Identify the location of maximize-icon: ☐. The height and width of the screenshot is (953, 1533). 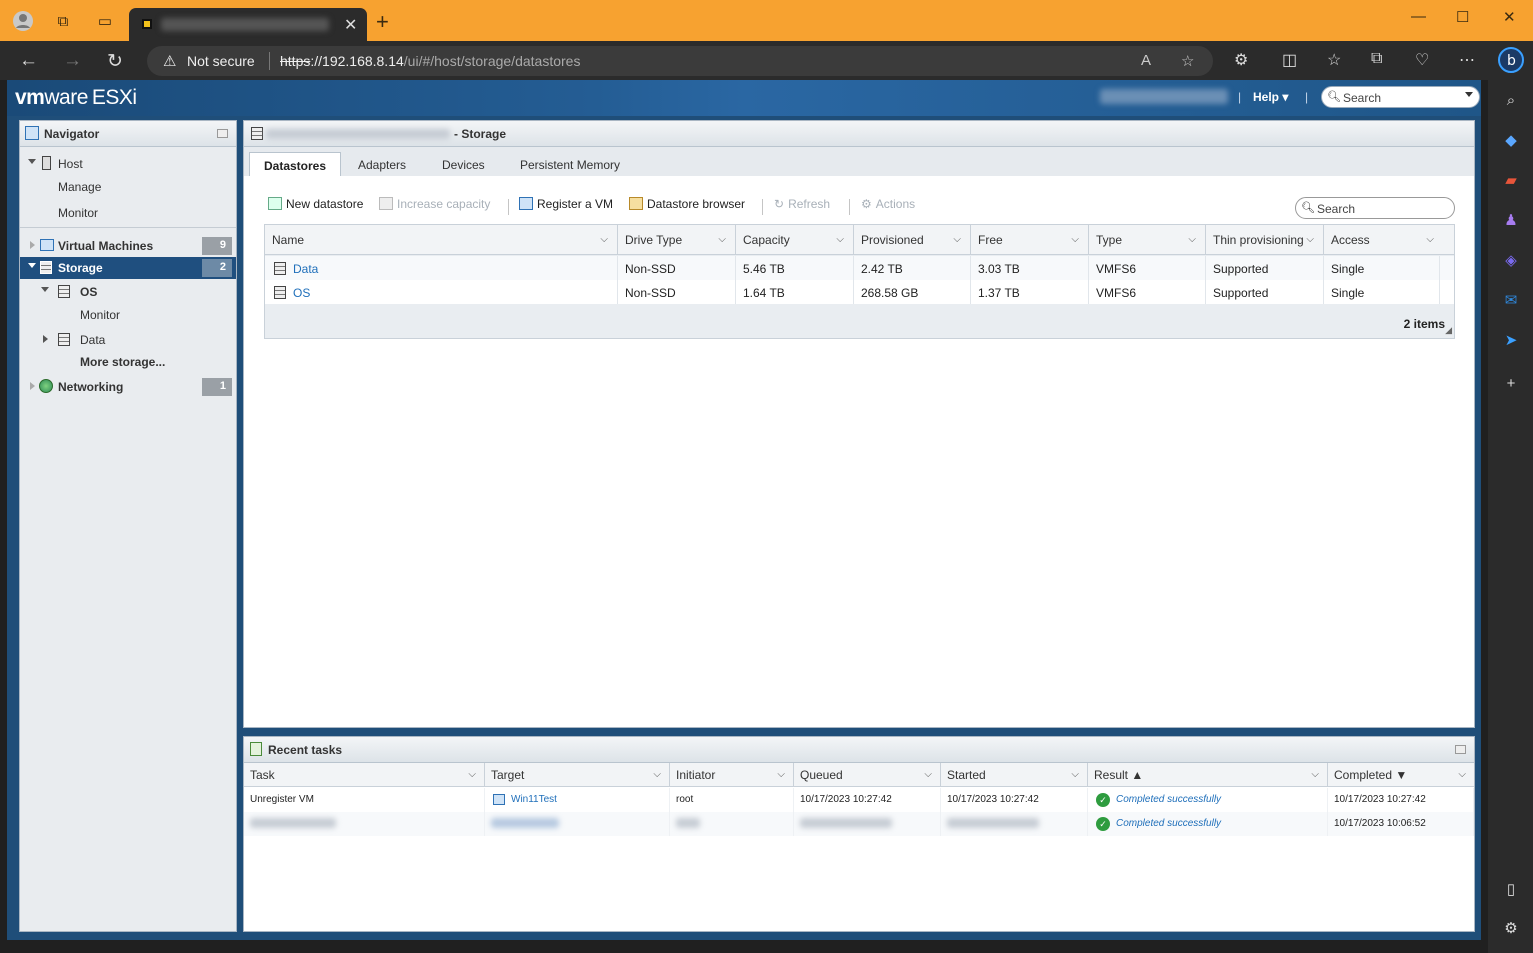
(1462, 17).